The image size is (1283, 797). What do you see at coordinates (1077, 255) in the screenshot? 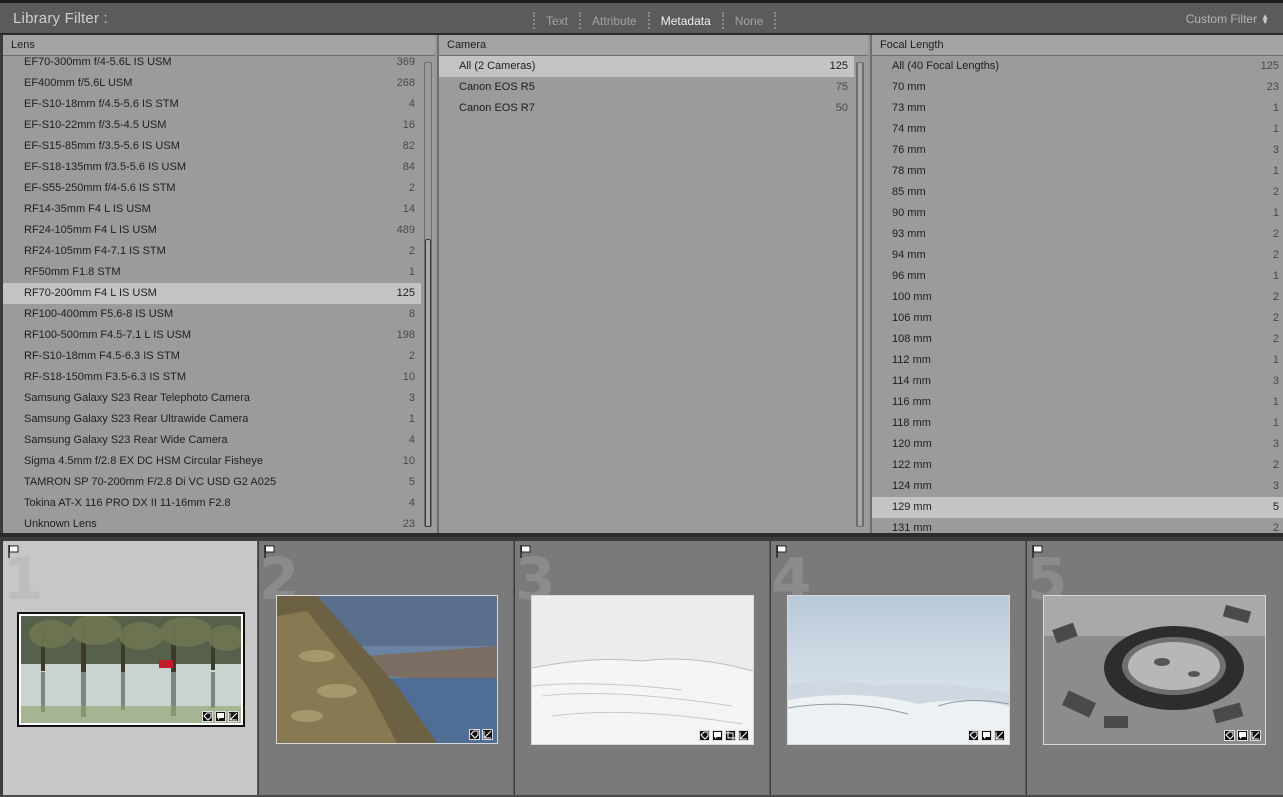
I see `list-item: 94 mm 2` at bounding box center [1077, 255].